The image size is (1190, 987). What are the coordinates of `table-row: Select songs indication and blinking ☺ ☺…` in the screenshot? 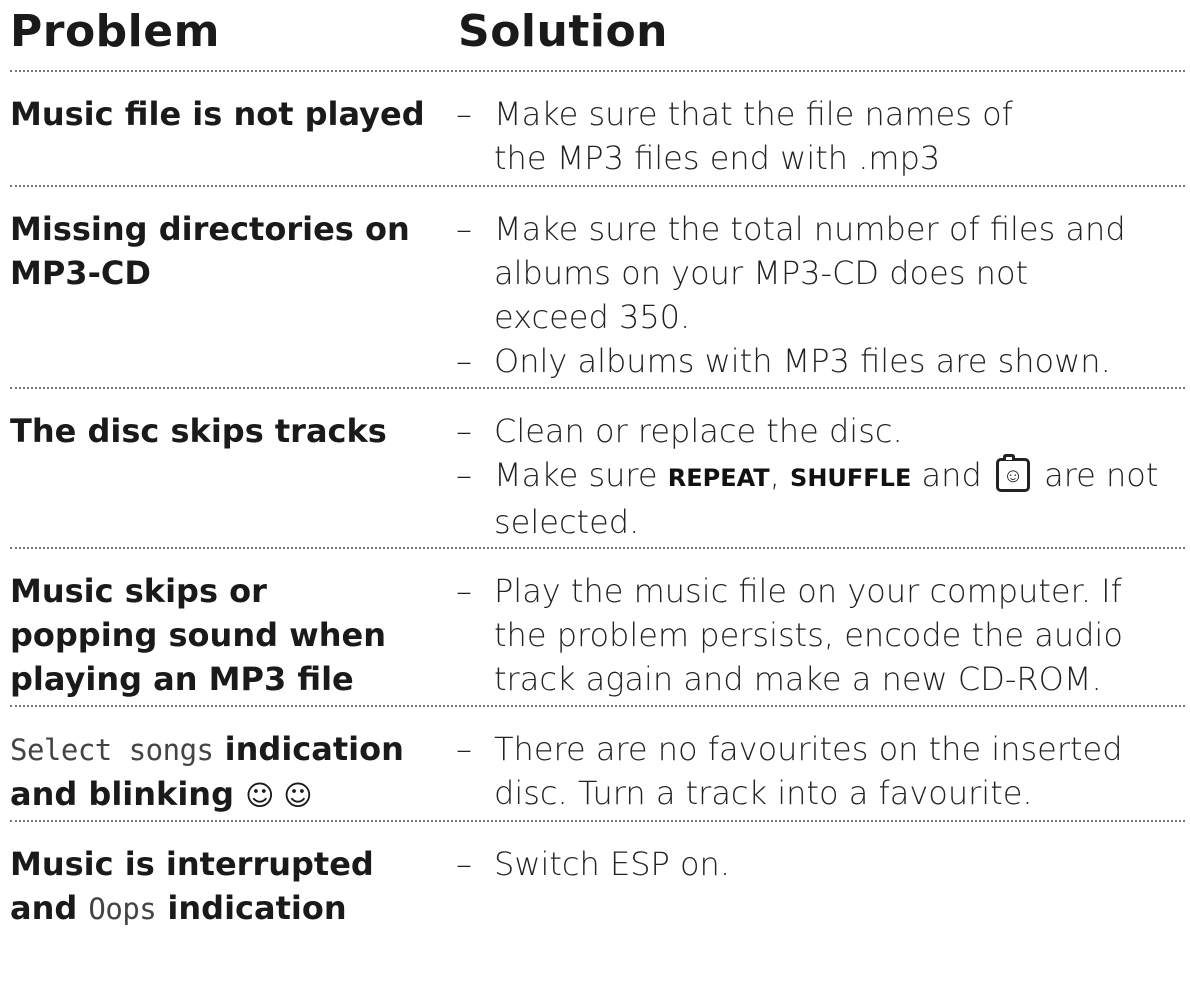 It's located at (597, 763).